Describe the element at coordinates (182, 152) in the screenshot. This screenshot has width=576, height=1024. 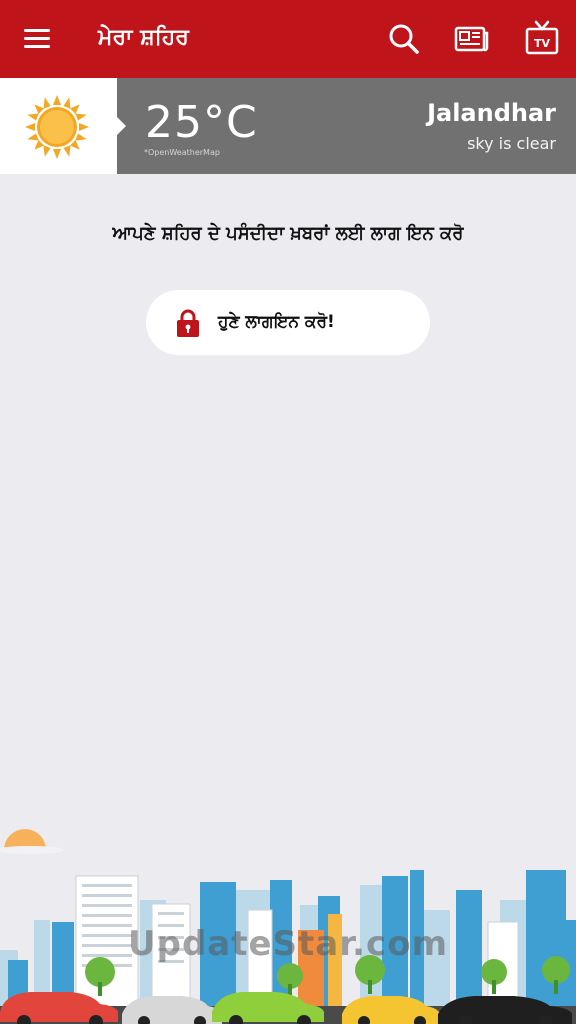
I see `weather-provider: *OpenWeatherMap` at that location.